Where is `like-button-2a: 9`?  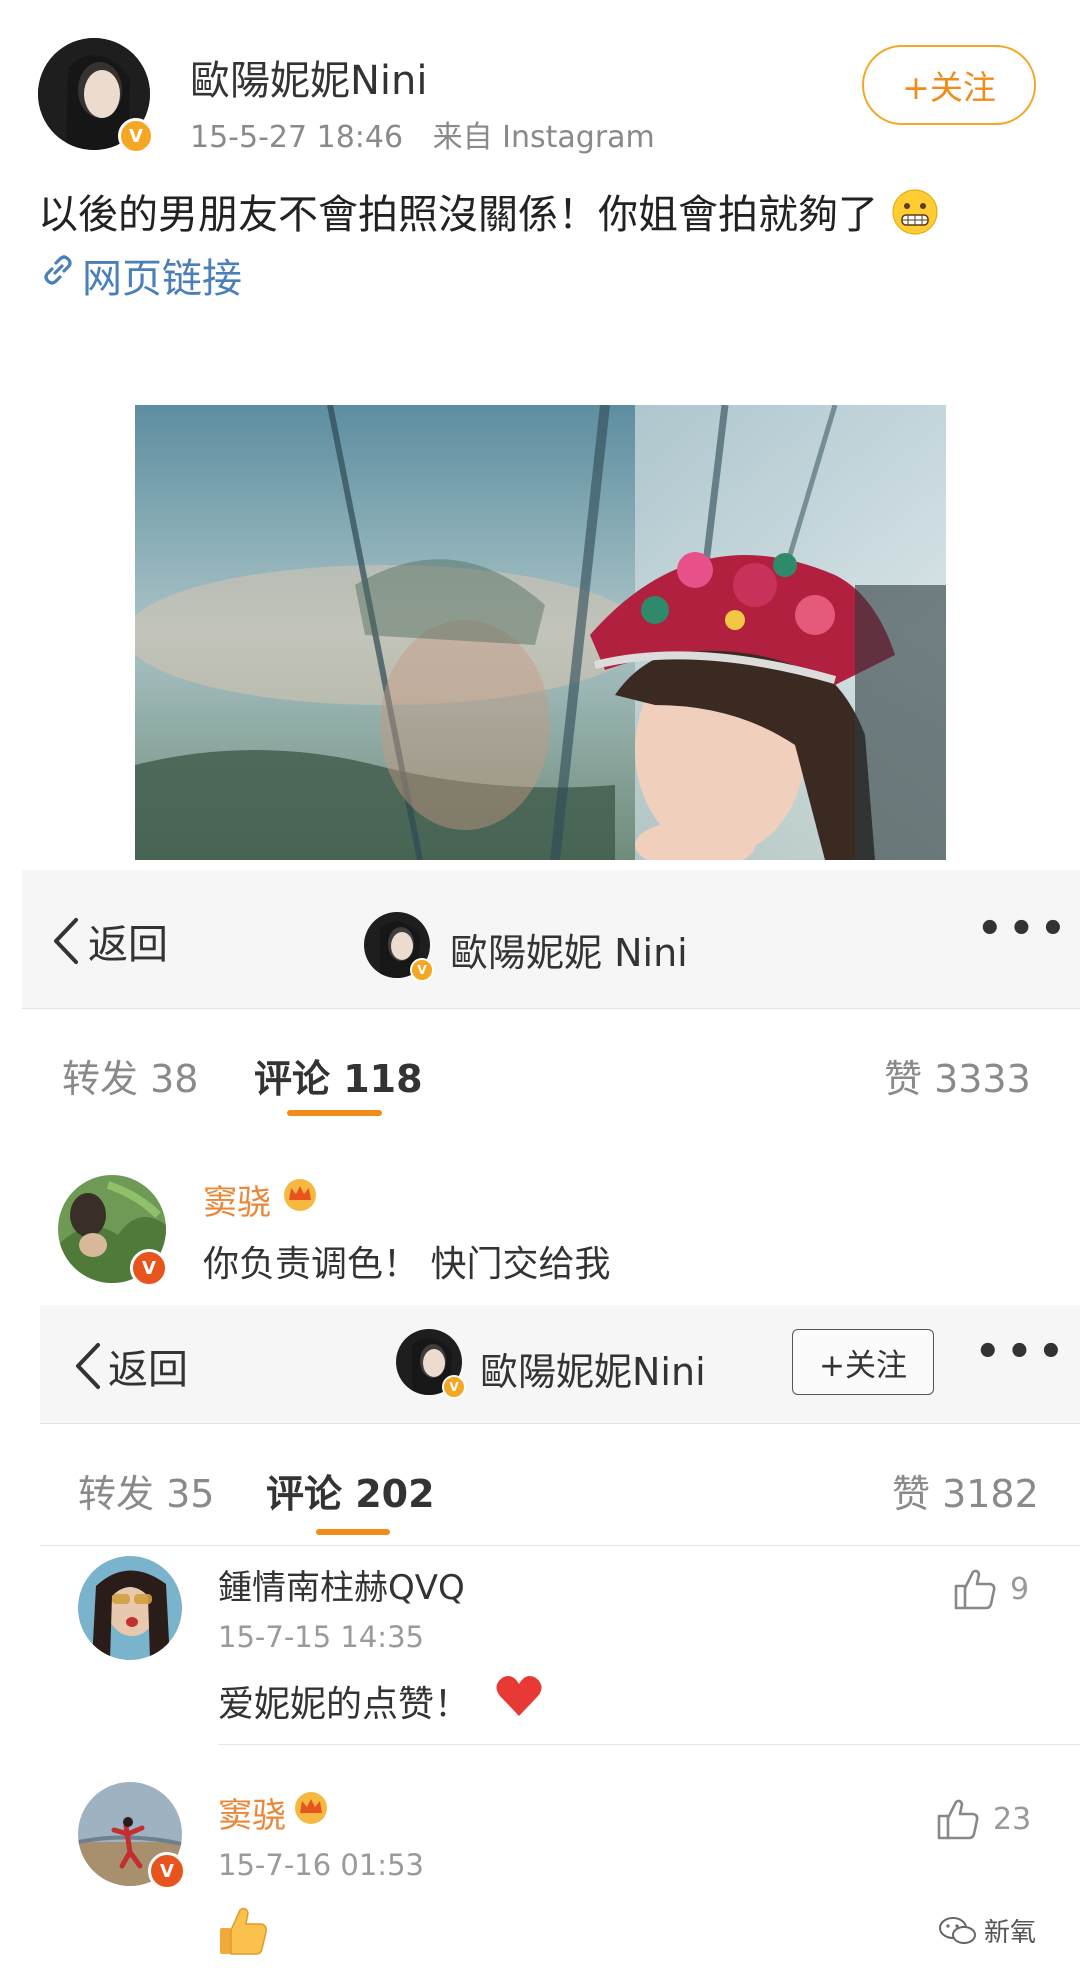 like-button-2a: 9 is located at coordinates (990, 1589).